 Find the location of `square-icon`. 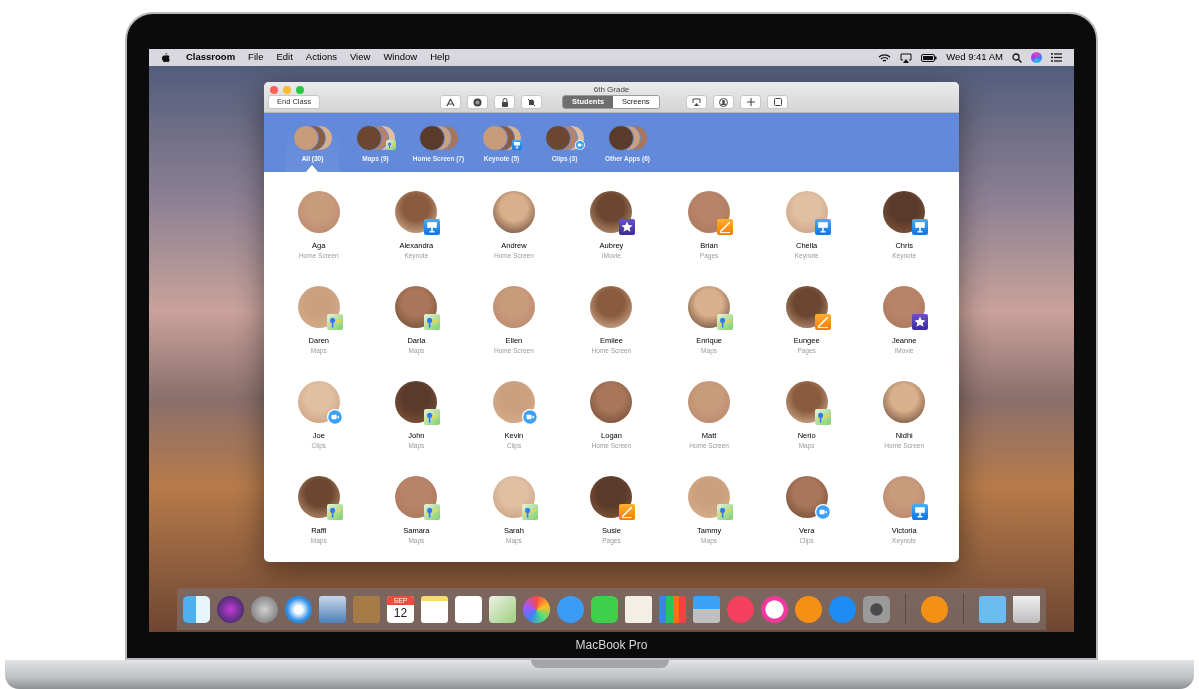

square-icon is located at coordinates (777, 102).